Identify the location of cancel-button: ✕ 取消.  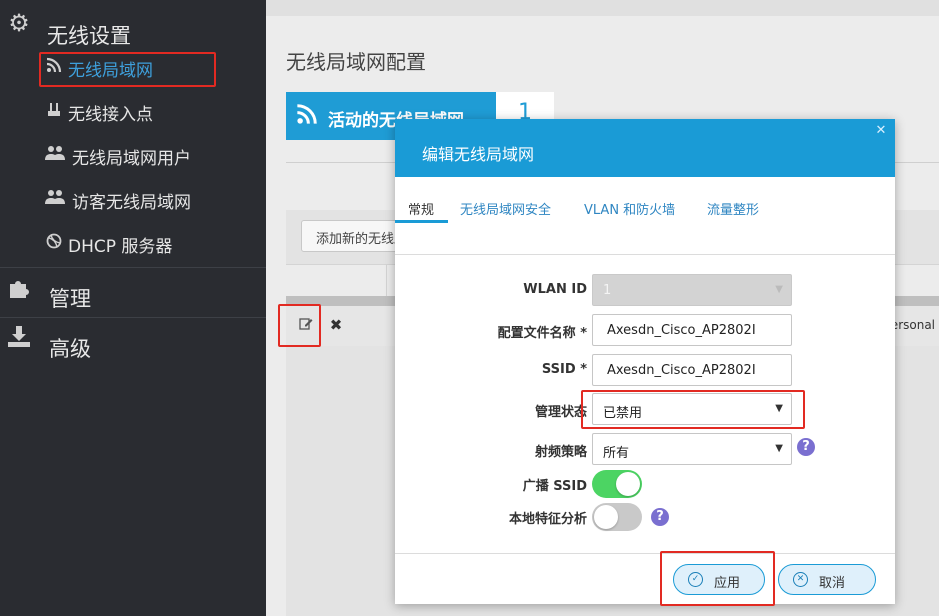
(827, 579).